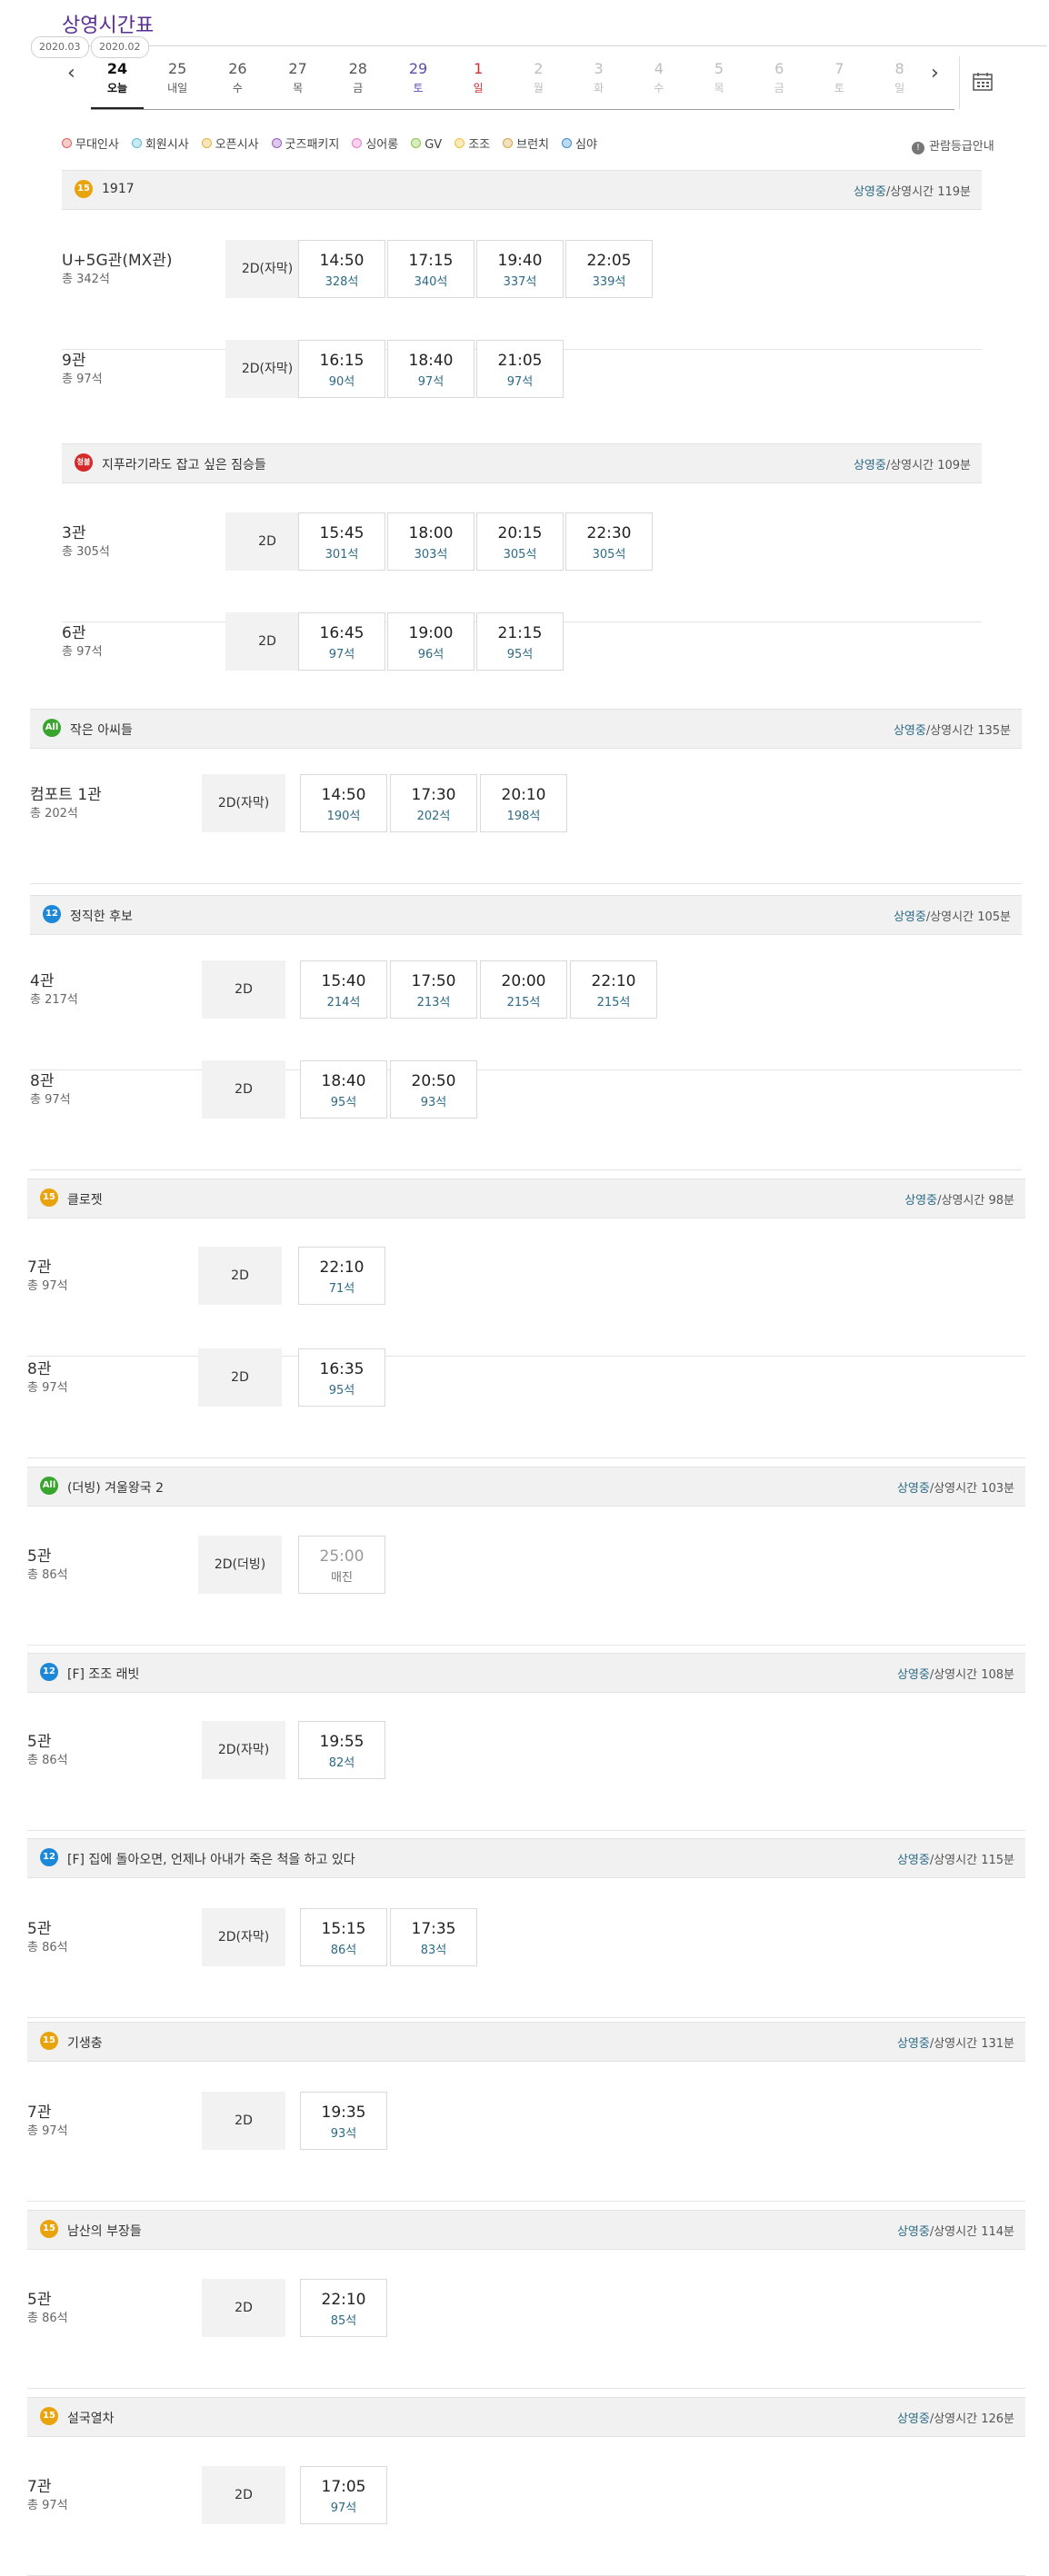  I want to click on showtime-slot: 20:10 198석, so click(523, 803).